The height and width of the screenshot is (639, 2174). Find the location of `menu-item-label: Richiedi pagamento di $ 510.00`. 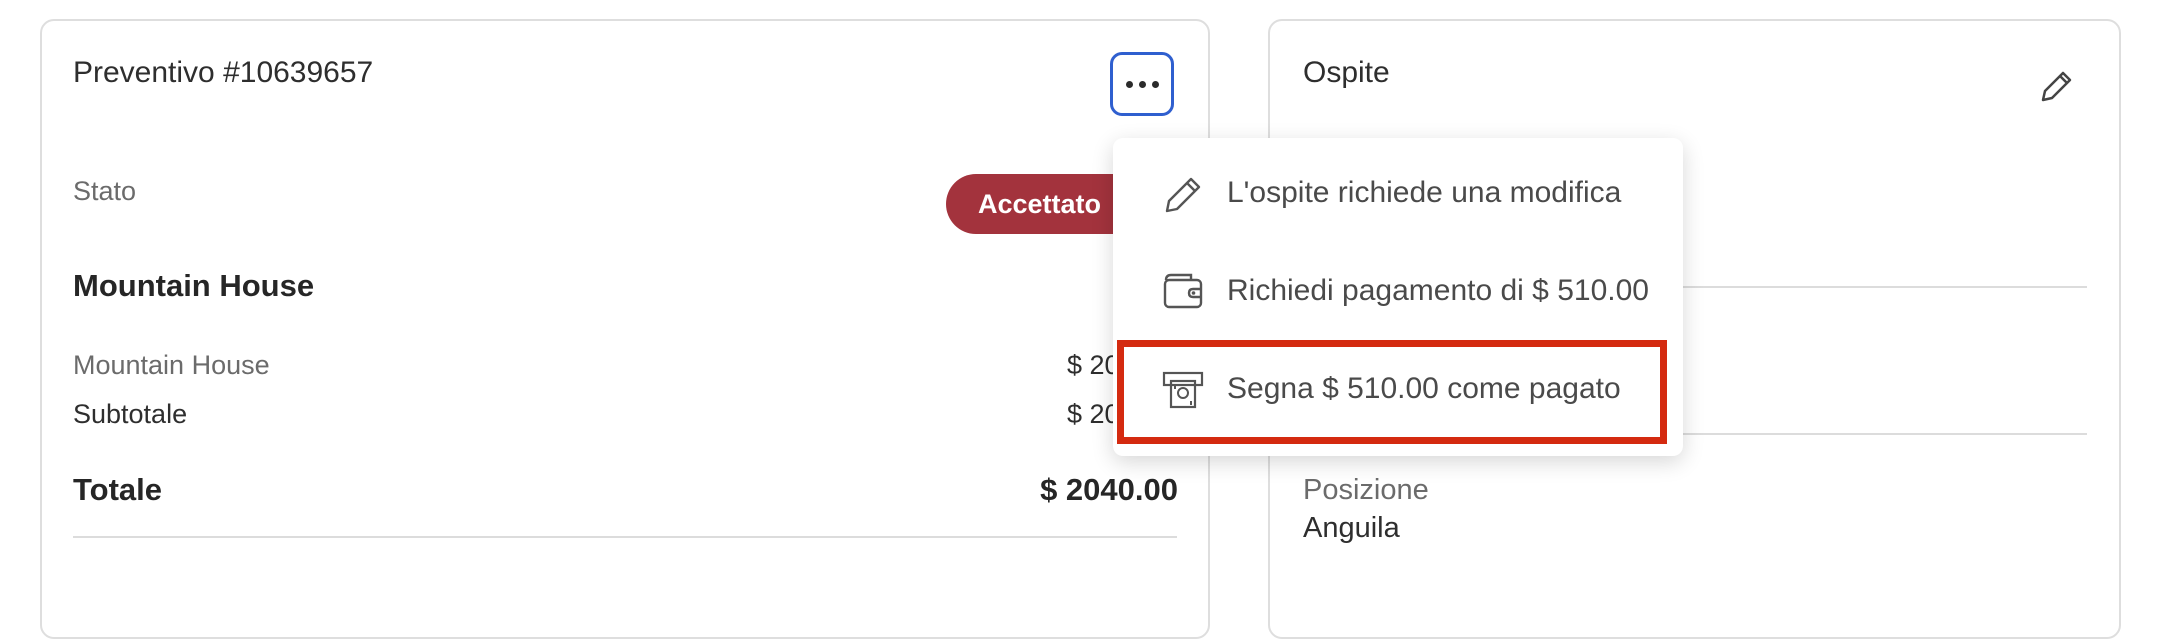

menu-item-label: Richiedi pagamento di $ 510.00 is located at coordinates (1438, 290).